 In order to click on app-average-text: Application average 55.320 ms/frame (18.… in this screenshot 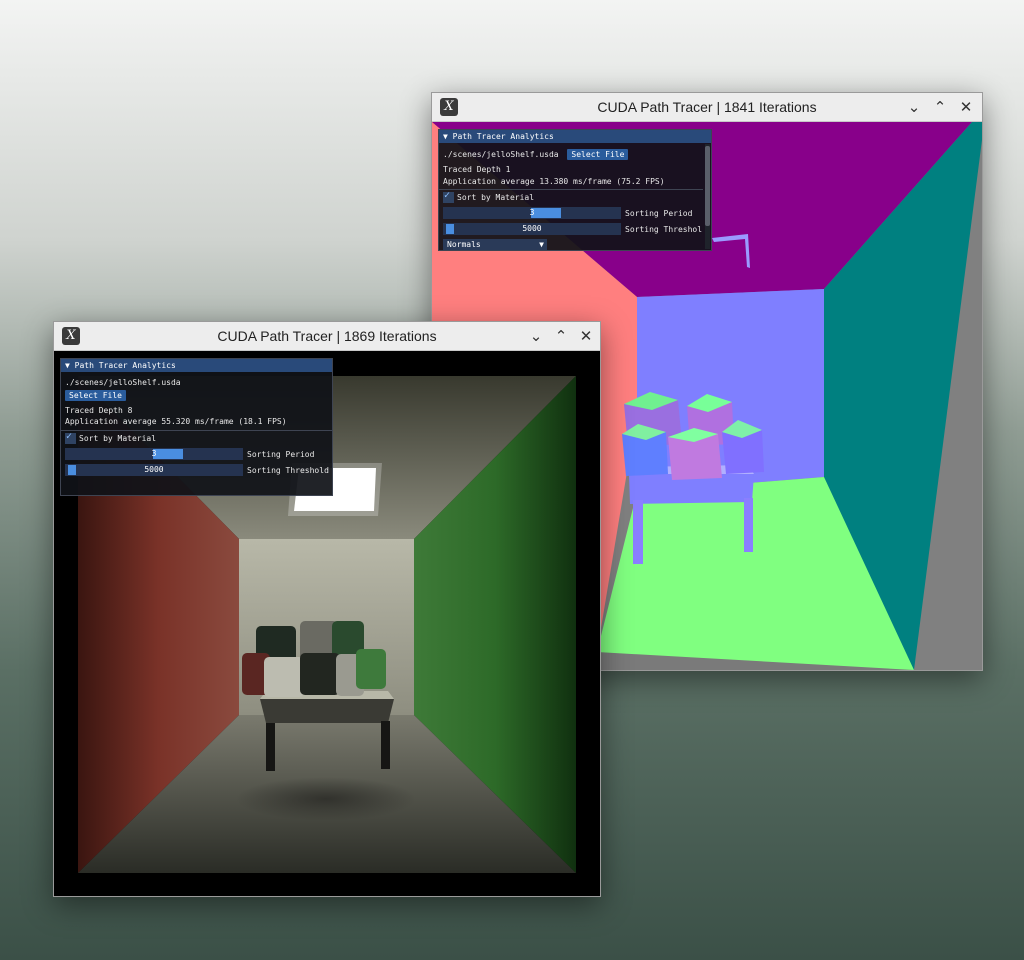, I will do `click(176, 421)`.